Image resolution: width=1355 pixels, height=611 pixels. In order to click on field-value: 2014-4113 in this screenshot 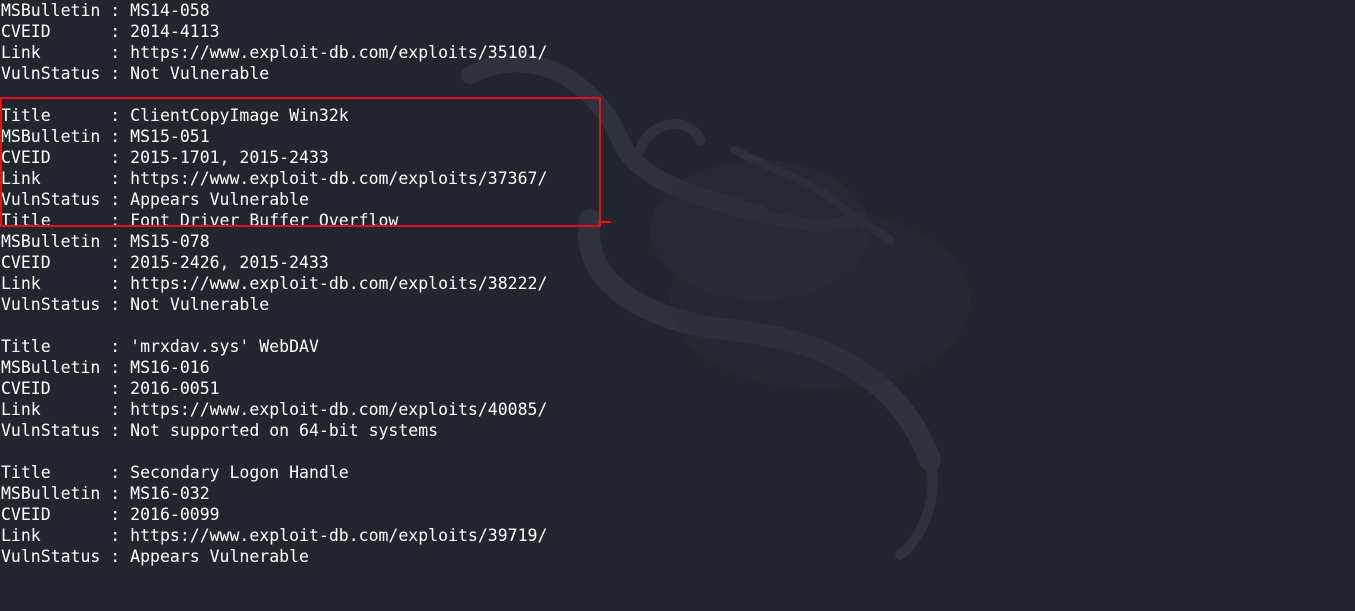, I will do `click(175, 31)`.